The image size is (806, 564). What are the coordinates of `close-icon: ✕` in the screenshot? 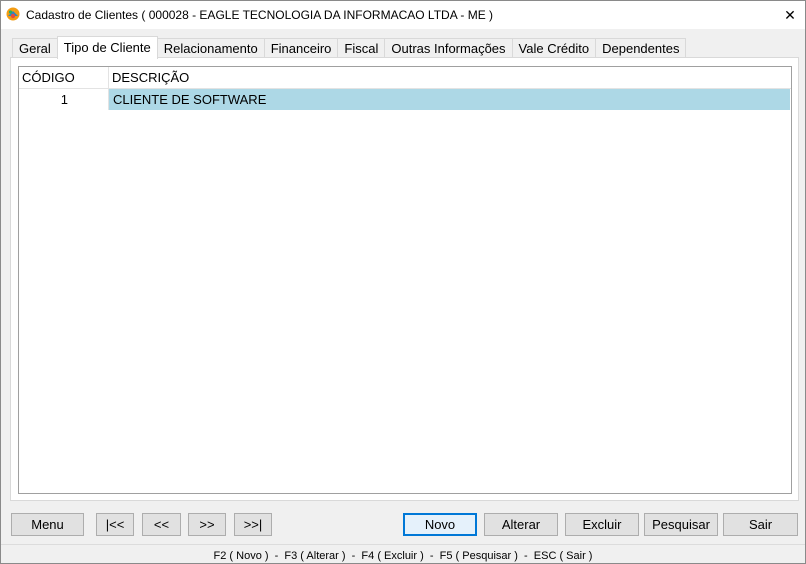 It's located at (790, 14).